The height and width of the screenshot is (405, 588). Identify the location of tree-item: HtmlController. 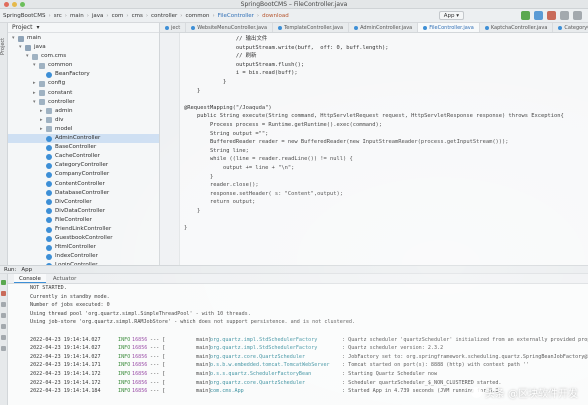
(83, 247).